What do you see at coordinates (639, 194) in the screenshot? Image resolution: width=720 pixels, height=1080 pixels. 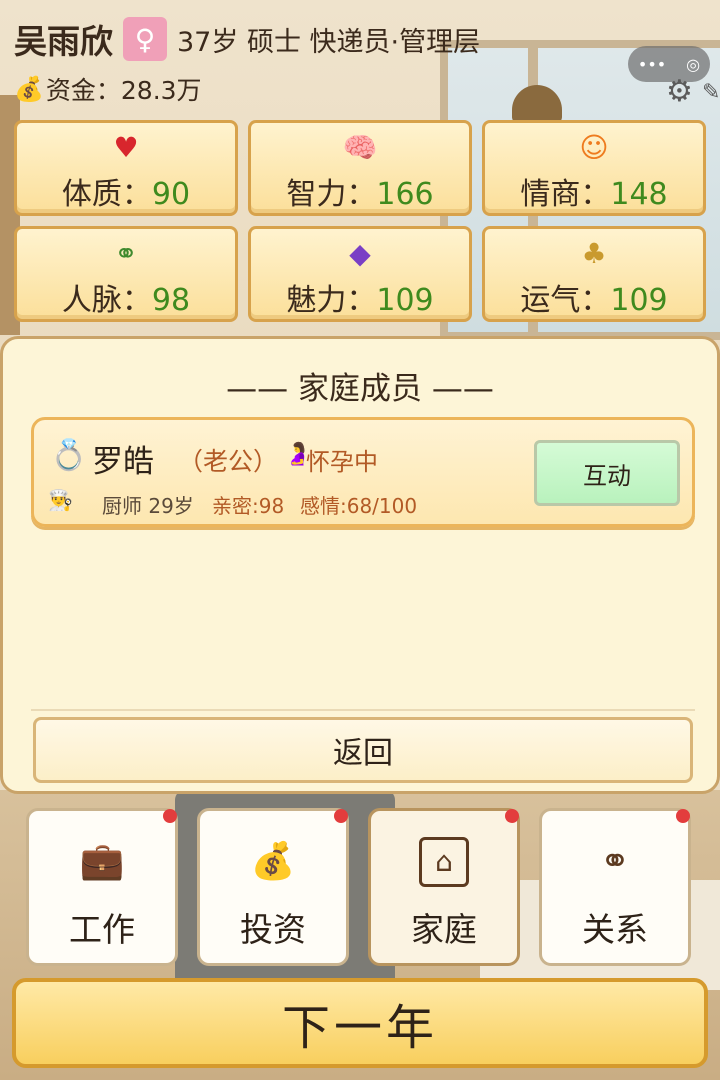 I see `stat-value: 148` at bounding box center [639, 194].